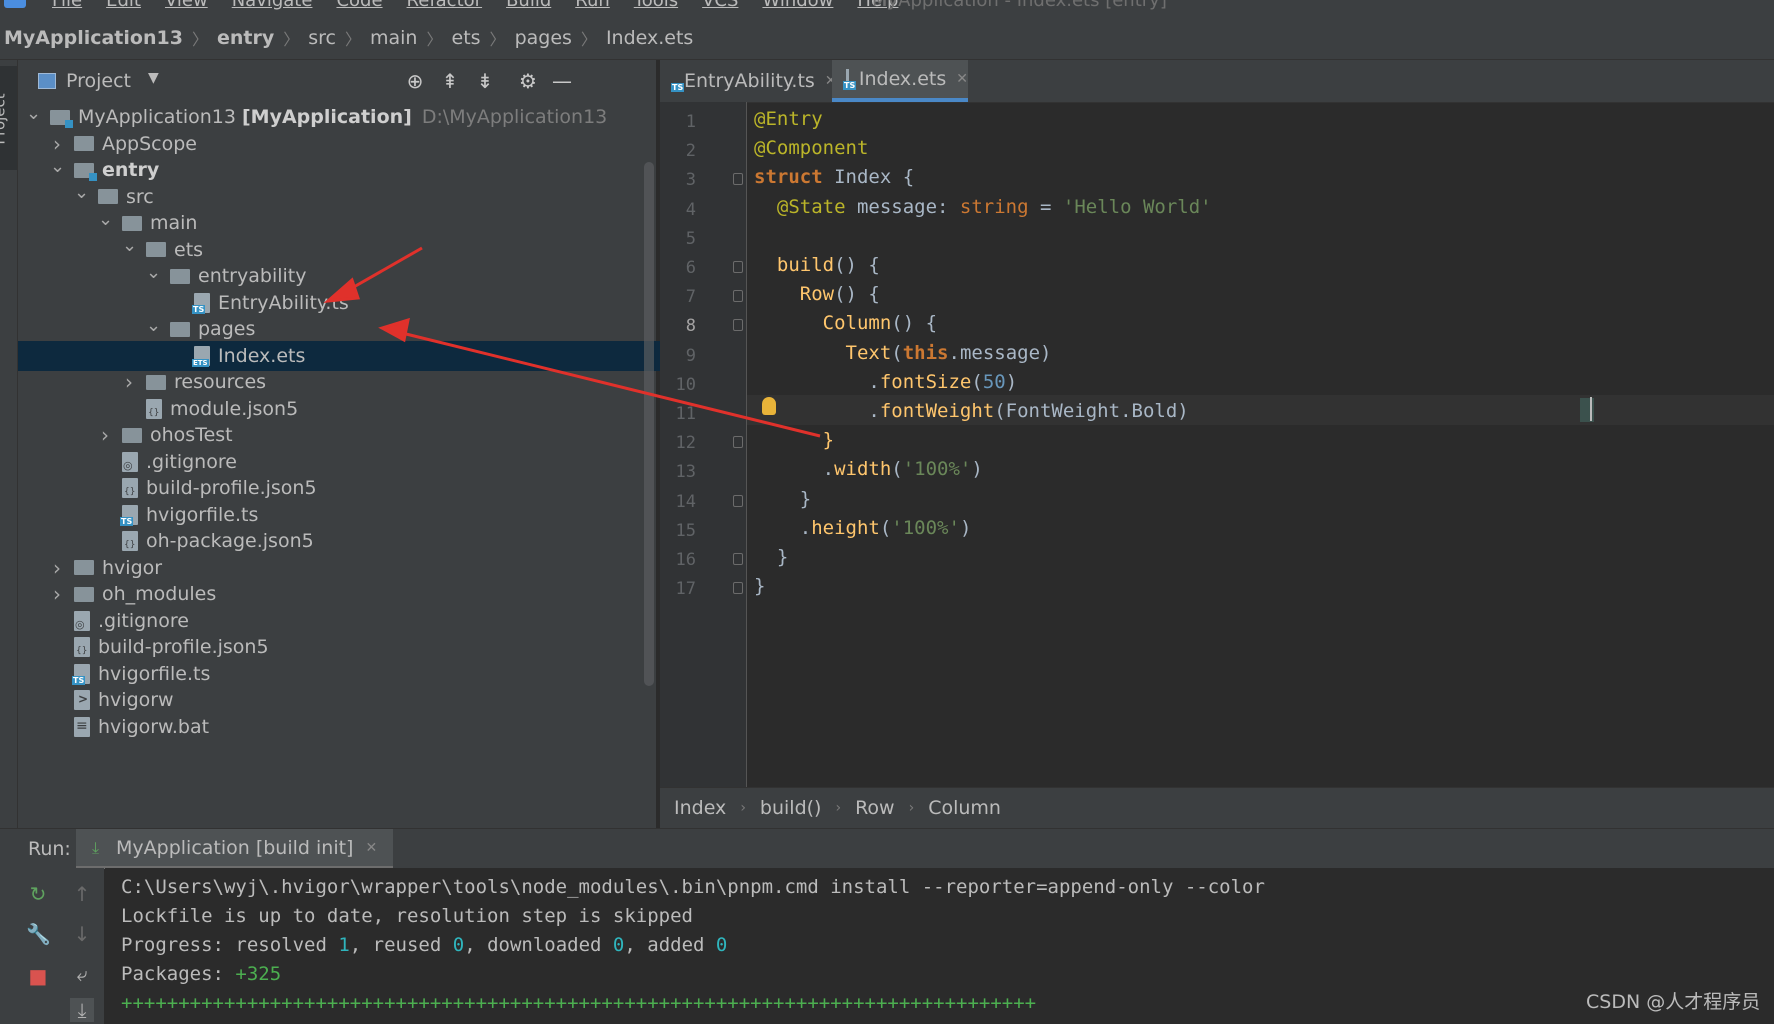 Image resolution: width=1774 pixels, height=1024 pixels. Describe the element at coordinates (383, 270) in the screenshot. I see `arrow-to-entryability` at that location.